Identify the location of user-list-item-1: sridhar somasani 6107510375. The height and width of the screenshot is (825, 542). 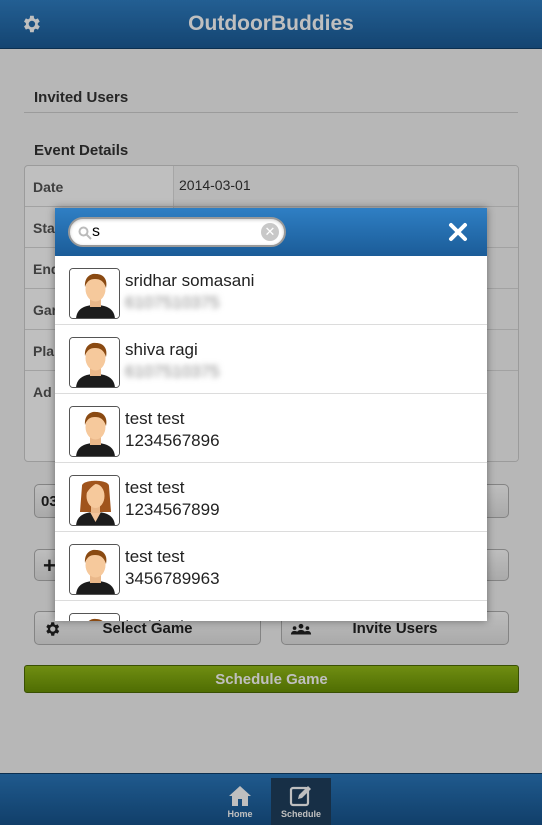
(271, 290).